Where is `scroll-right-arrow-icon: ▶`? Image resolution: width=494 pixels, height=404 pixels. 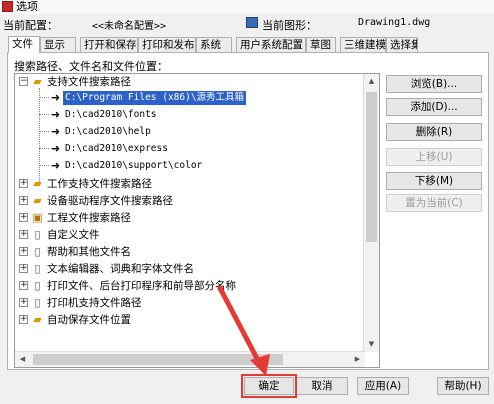
scroll-right-arrow-icon: ▶ is located at coordinates (357, 359).